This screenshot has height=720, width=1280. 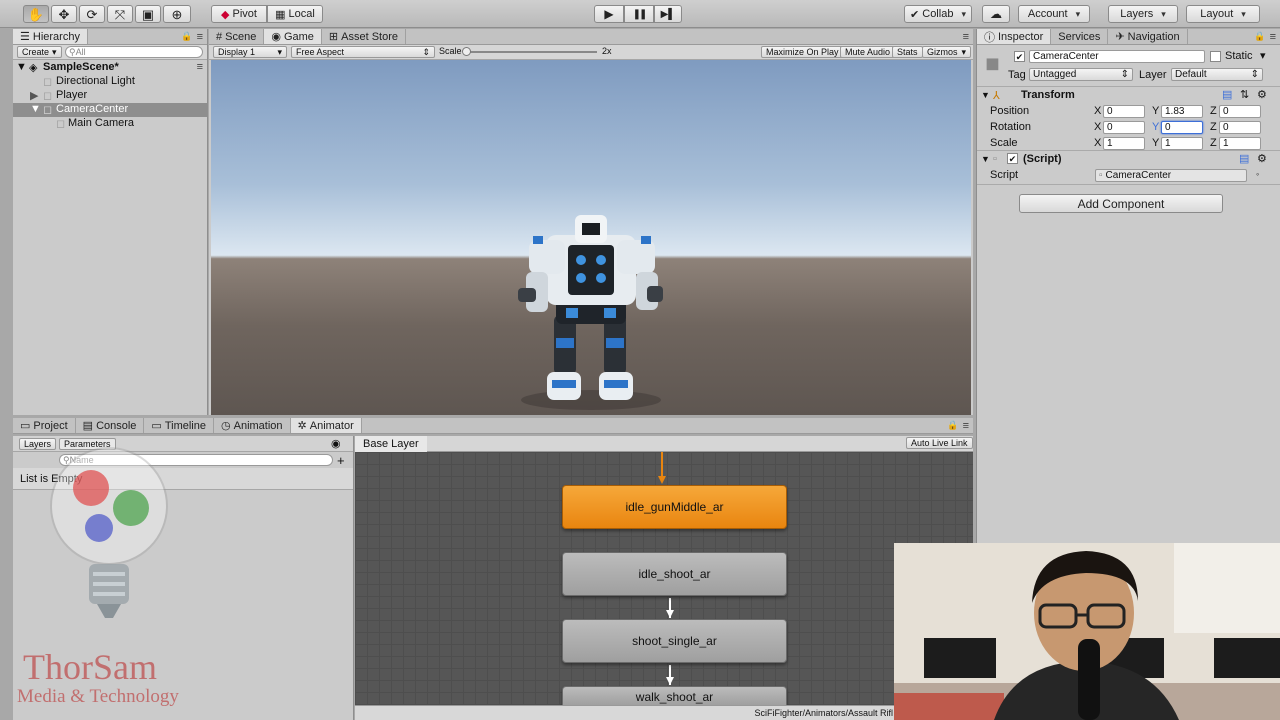 I want to click on list-icon: ☰, so click(x=25, y=37).